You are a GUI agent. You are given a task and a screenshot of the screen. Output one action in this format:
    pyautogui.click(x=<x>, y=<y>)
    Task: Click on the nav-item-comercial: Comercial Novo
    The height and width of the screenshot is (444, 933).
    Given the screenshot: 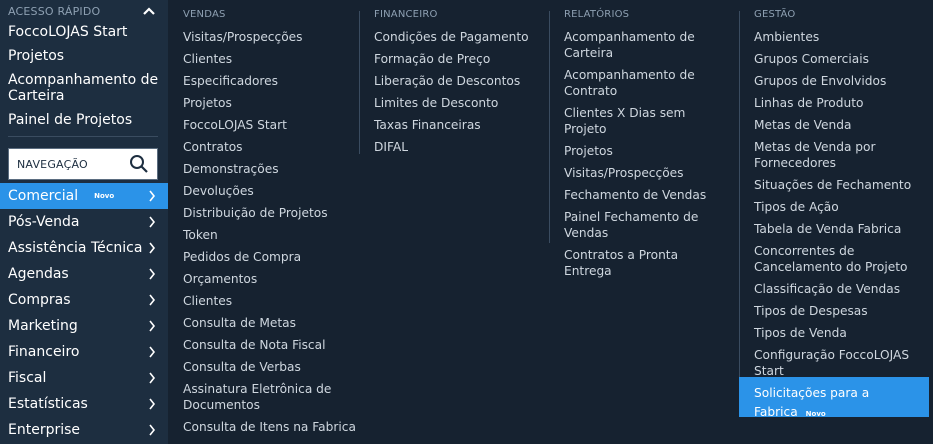 What is the action you would take?
    pyautogui.click(x=84, y=196)
    